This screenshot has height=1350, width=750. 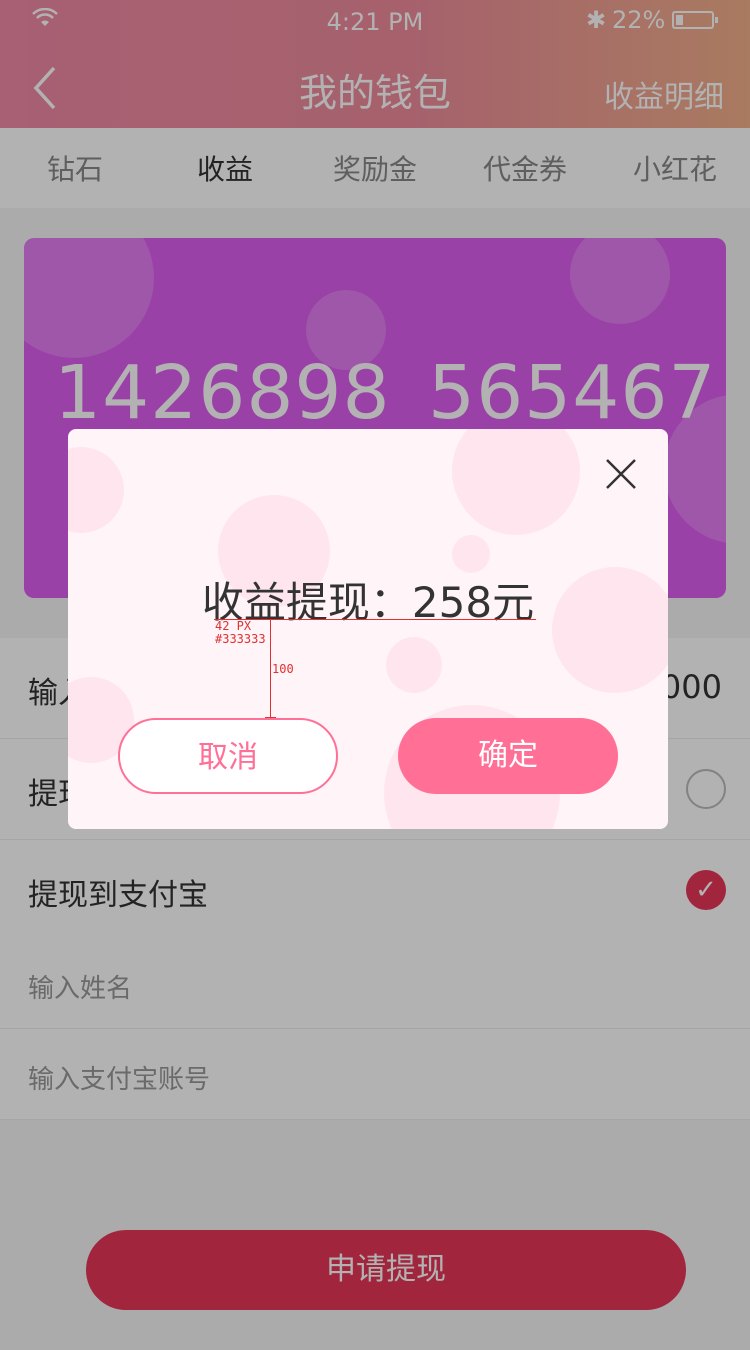 I want to click on annotation-spacing-line, so click(x=270, y=668).